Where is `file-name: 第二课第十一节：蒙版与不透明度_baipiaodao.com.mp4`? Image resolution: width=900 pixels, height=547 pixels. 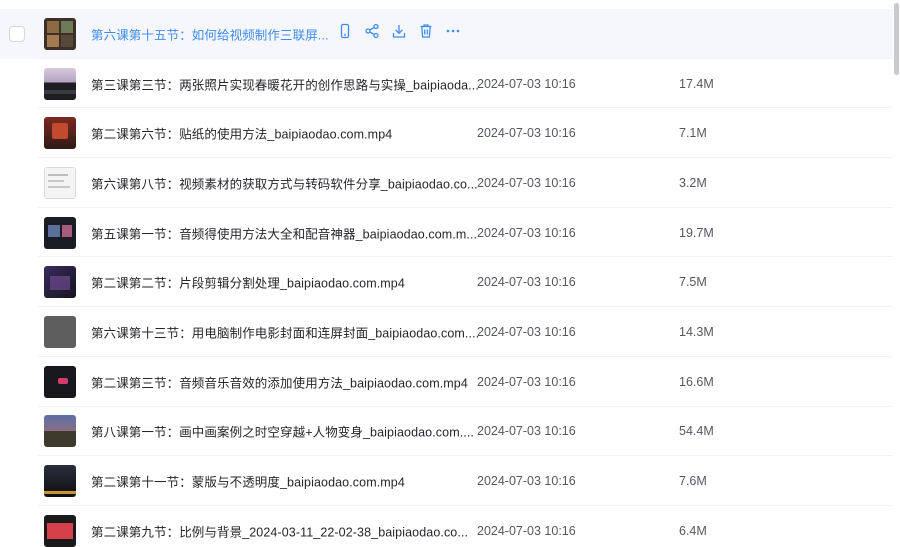 file-name: 第二课第十一节：蒙版与不透明度_baipiaodao.com.mp4 is located at coordinates (248, 481).